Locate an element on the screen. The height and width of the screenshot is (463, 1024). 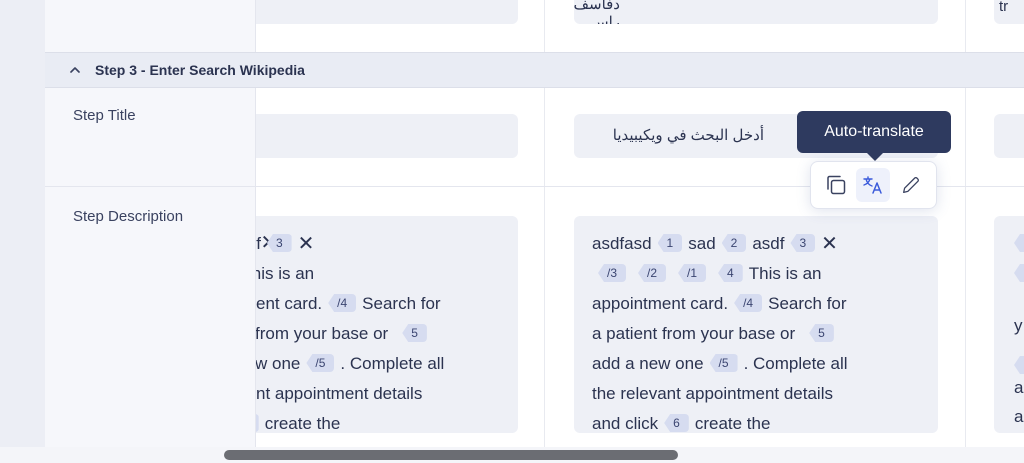
horizontal-scrollbar is located at coordinates (512, 455).